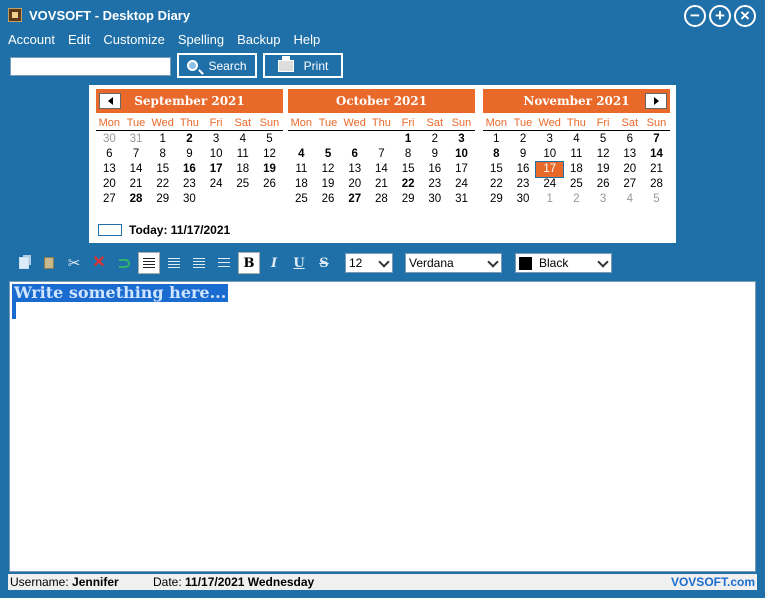 The height and width of the screenshot is (598, 765). I want to click on menu-edit: Edit, so click(79, 40).